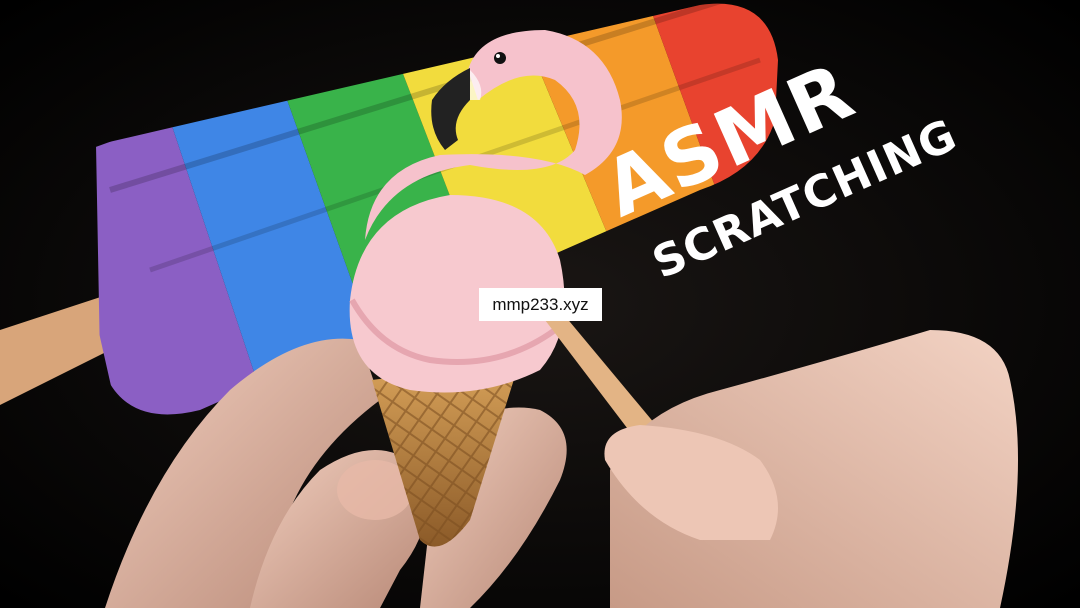  I want to click on watermark-label: mmp233.xyz, so click(540, 304).